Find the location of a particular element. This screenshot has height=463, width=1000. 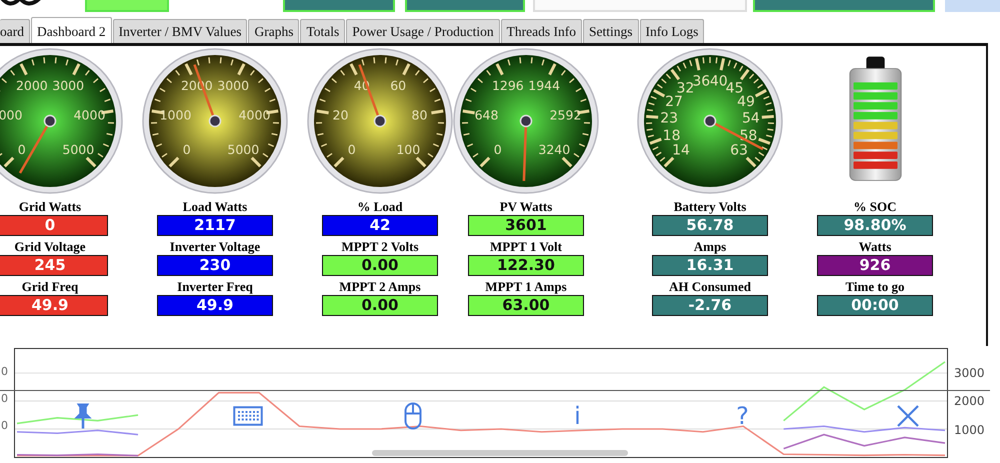

reading-label: Grid Freq is located at coordinates (50, 287).